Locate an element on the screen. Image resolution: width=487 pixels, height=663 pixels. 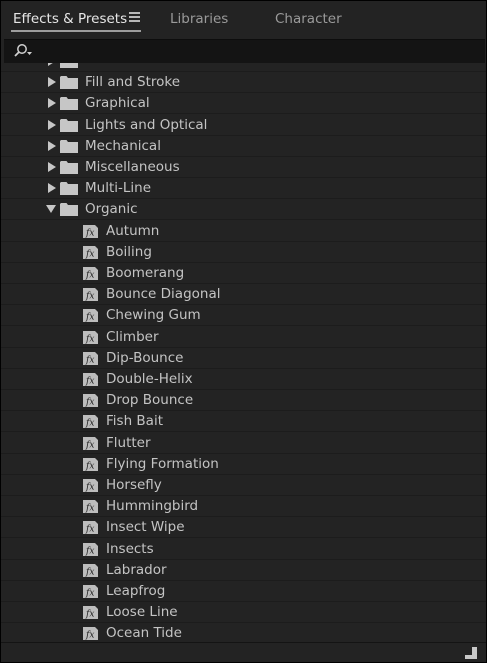
tree-preset-row: fx Labrador is located at coordinates (243, 570).